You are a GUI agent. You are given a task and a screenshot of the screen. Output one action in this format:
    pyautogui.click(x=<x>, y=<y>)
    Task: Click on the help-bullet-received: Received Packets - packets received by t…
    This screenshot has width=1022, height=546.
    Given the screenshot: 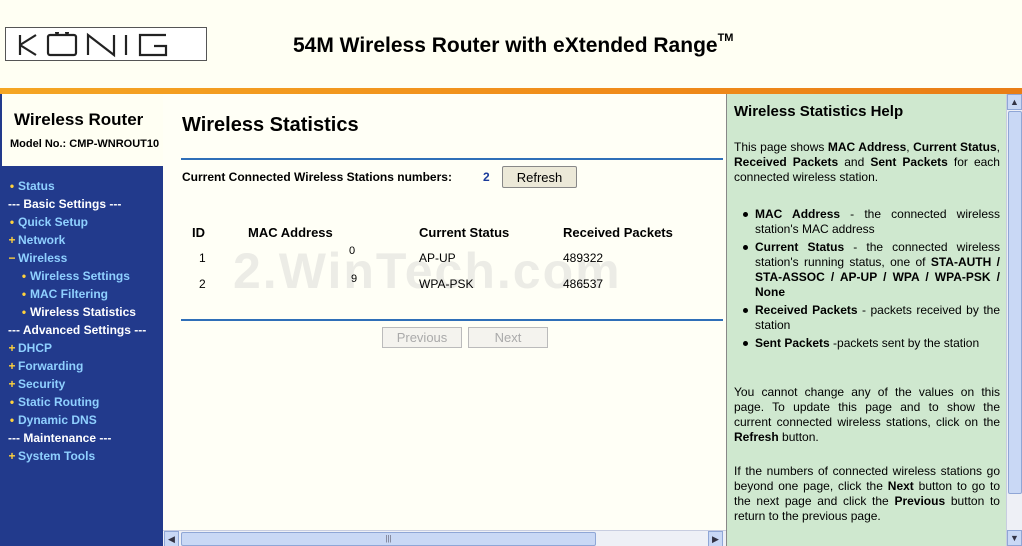 What is the action you would take?
    pyautogui.click(x=877, y=317)
    